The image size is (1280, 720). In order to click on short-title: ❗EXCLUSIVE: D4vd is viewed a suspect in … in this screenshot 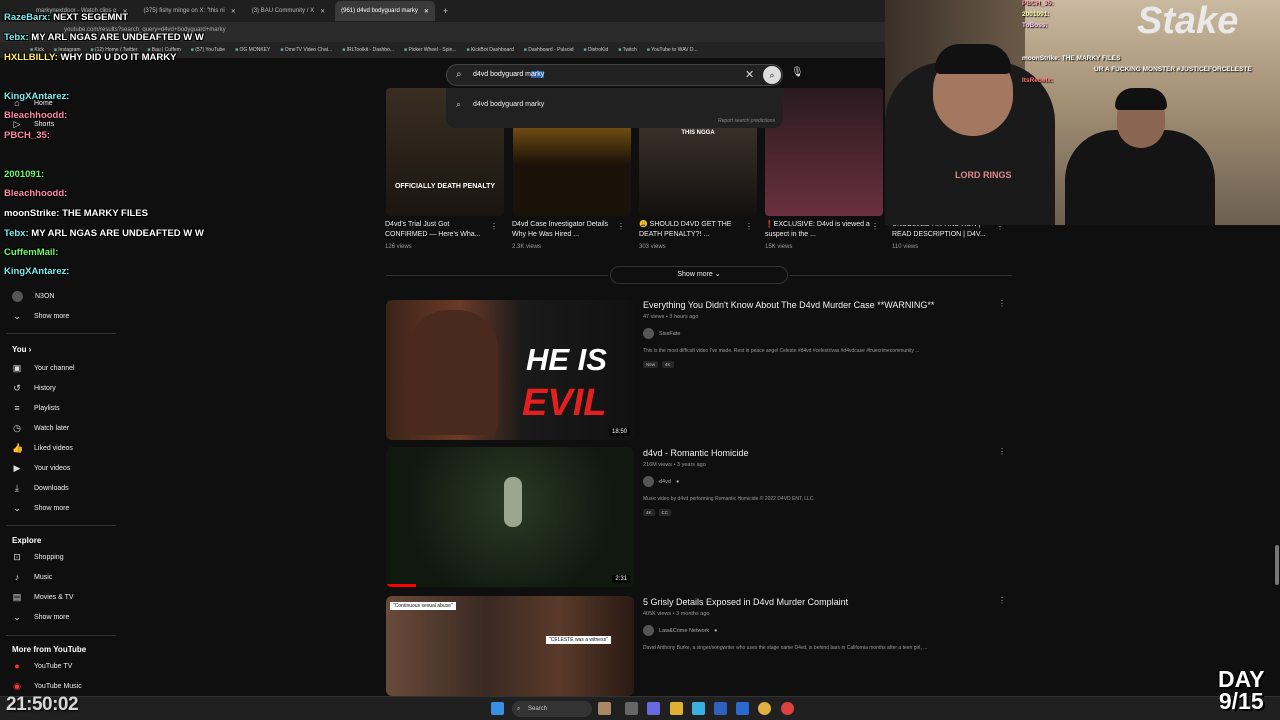, I will do `click(819, 230)`.